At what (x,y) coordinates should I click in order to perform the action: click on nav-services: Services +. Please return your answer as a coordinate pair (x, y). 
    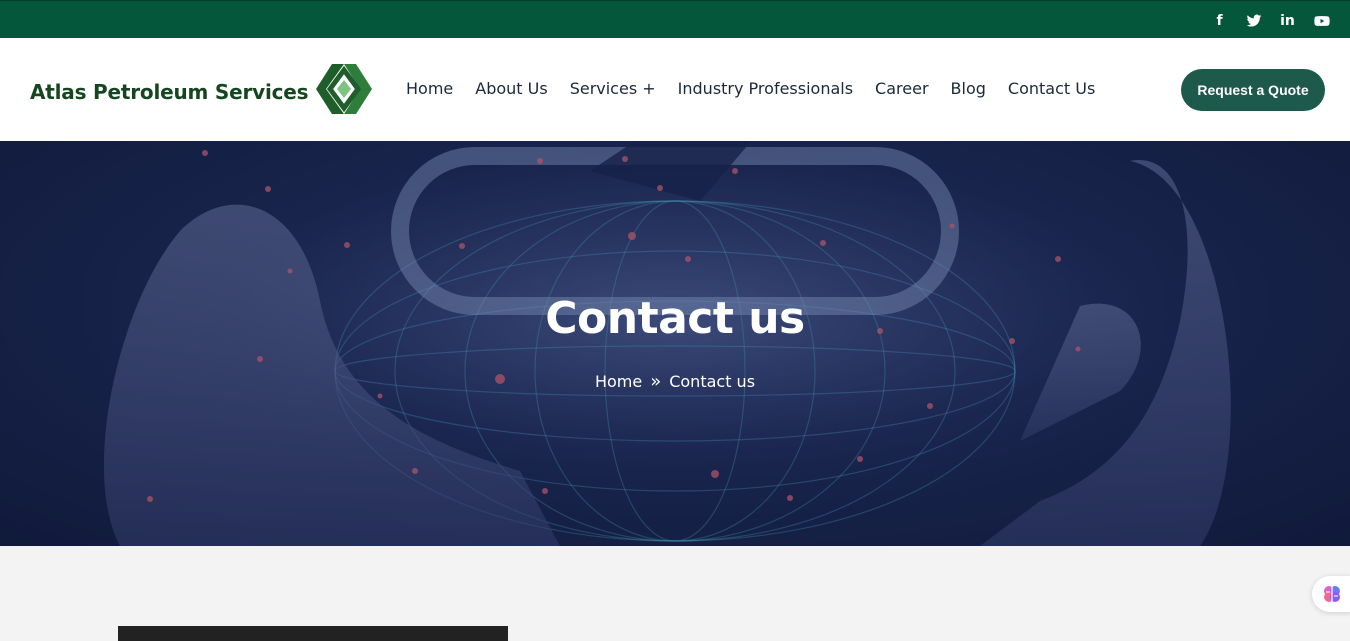
    Looking at the image, I should click on (613, 88).